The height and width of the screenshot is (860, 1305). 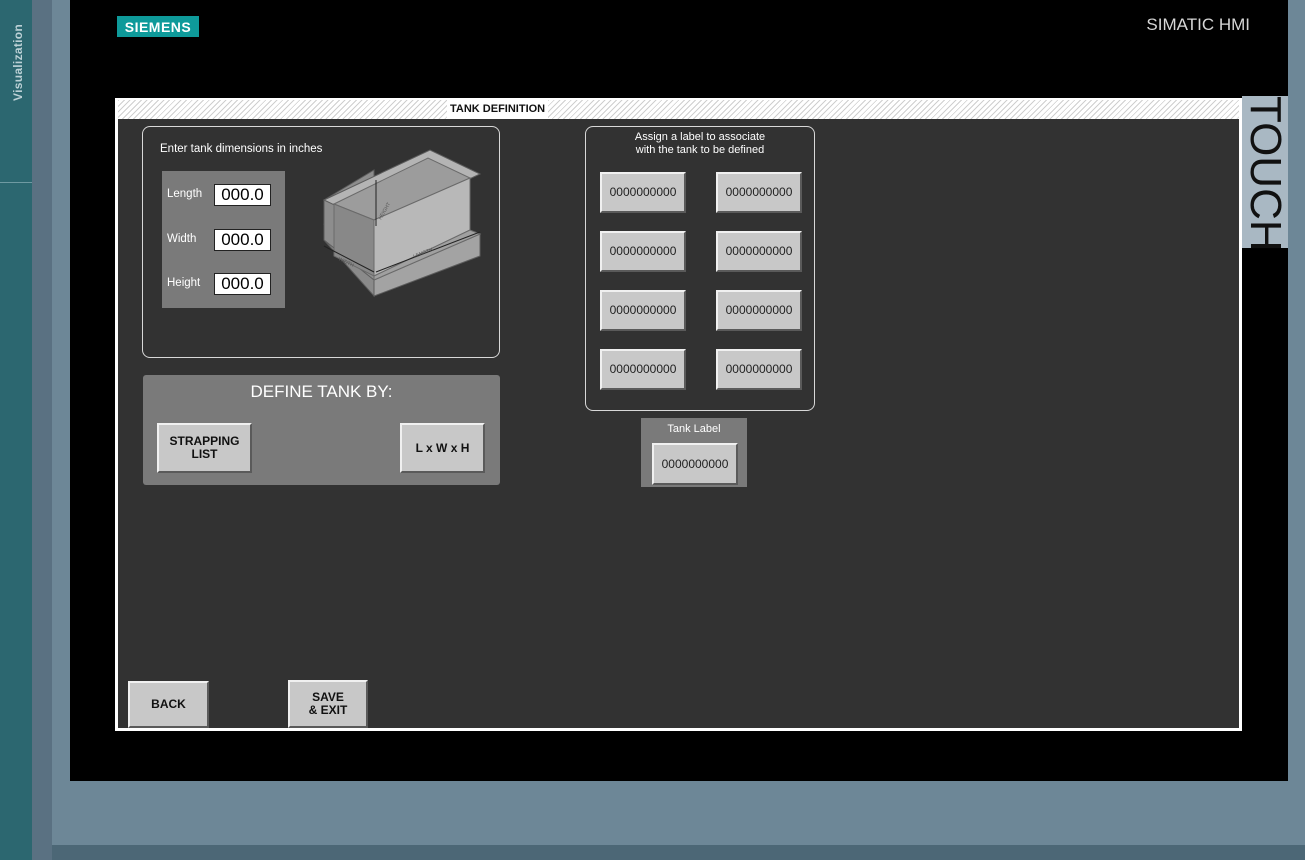 What do you see at coordinates (204, 448) in the screenshot?
I see `strapping-list-button: STRAPPING LIST` at bounding box center [204, 448].